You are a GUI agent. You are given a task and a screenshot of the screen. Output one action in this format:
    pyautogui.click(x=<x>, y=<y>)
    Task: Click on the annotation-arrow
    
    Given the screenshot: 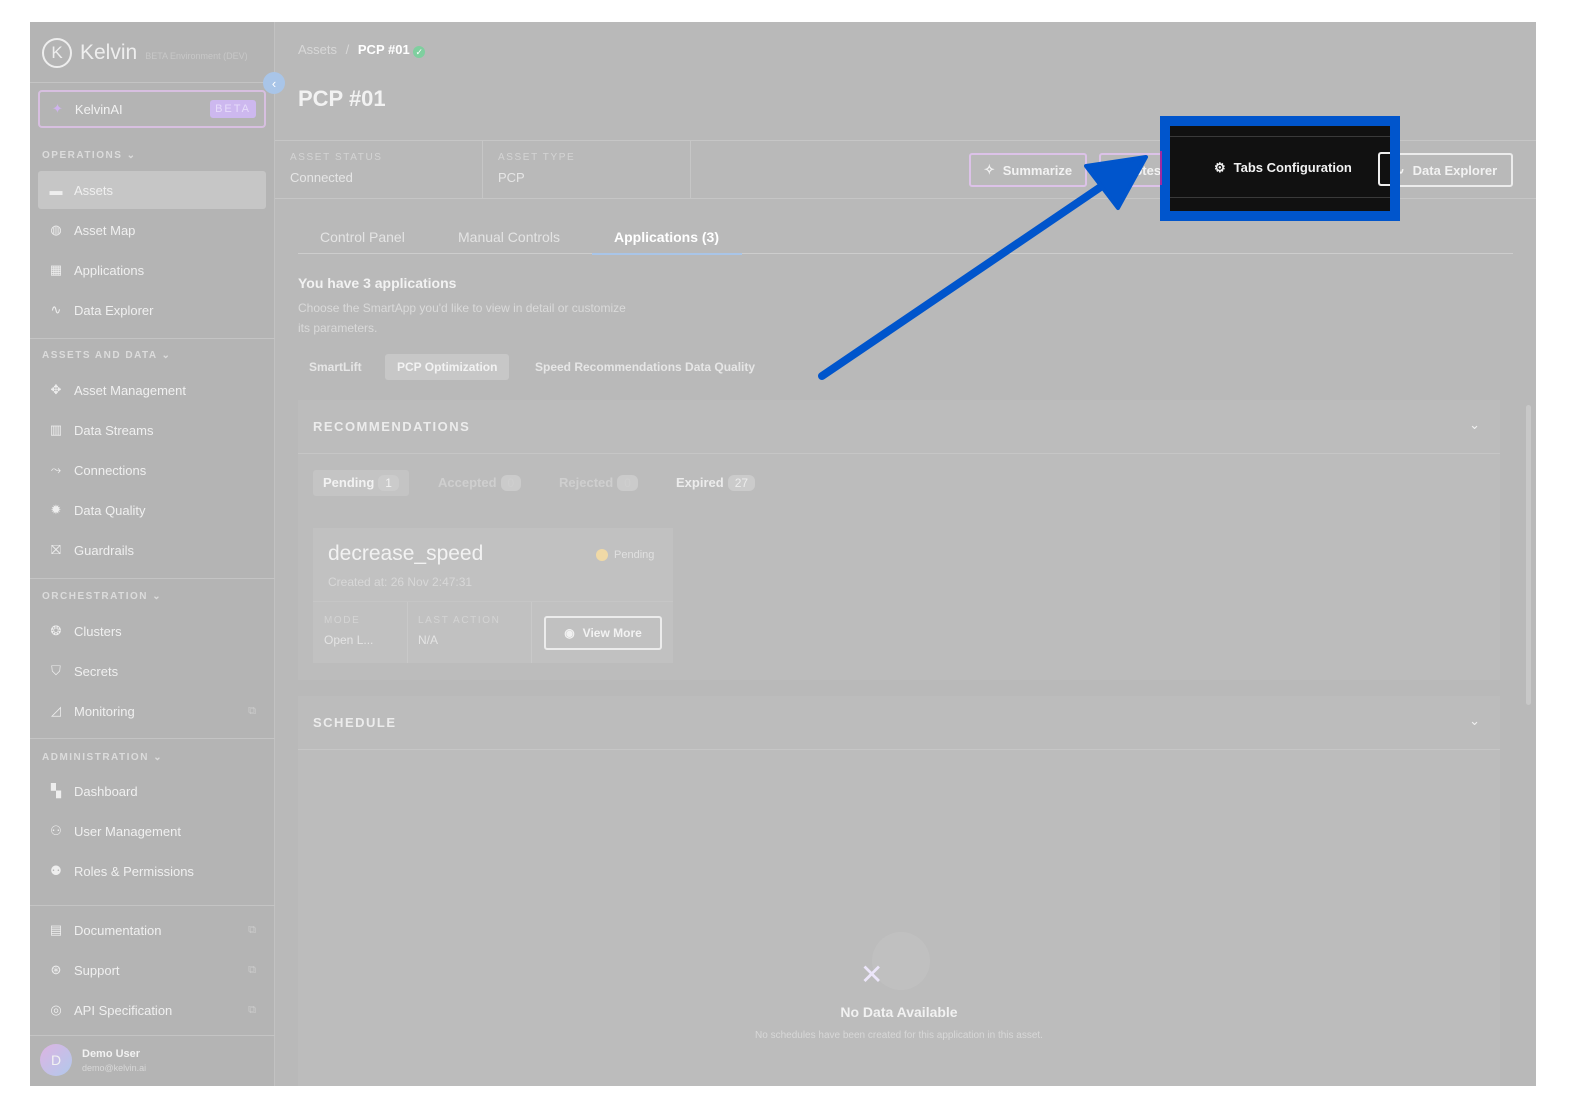 What is the action you would take?
    pyautogui.click(x=983, y=267)
    